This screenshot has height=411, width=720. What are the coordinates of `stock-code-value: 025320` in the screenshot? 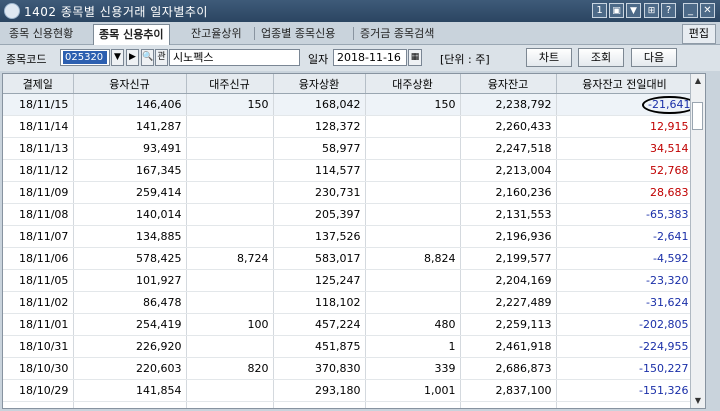 It's located at (85, 57).